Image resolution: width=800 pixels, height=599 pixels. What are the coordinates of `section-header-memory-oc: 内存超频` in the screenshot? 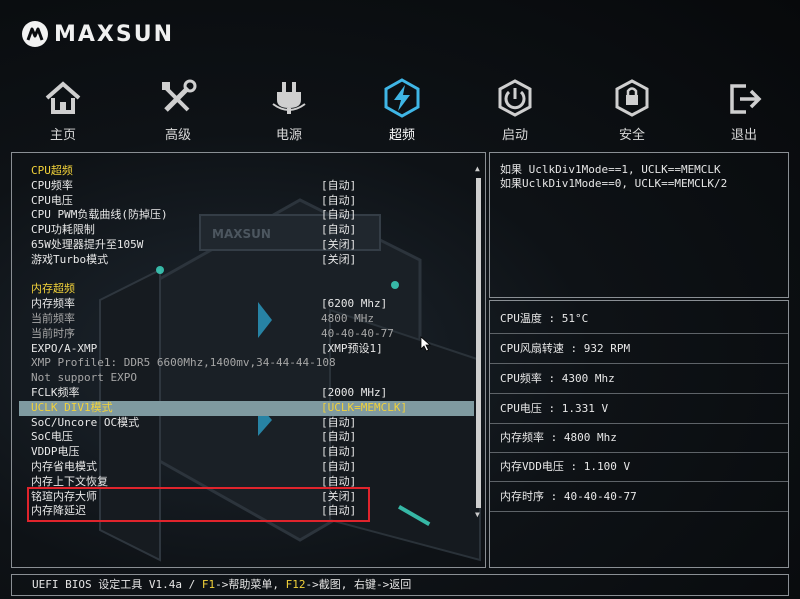 It's located at (246, 289).